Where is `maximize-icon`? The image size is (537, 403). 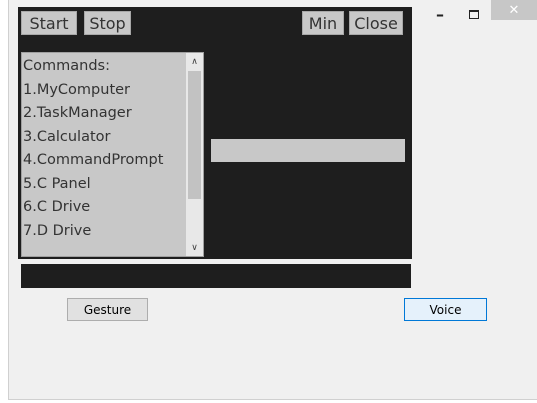
maximize-icon is located at coordinates (474, 14).